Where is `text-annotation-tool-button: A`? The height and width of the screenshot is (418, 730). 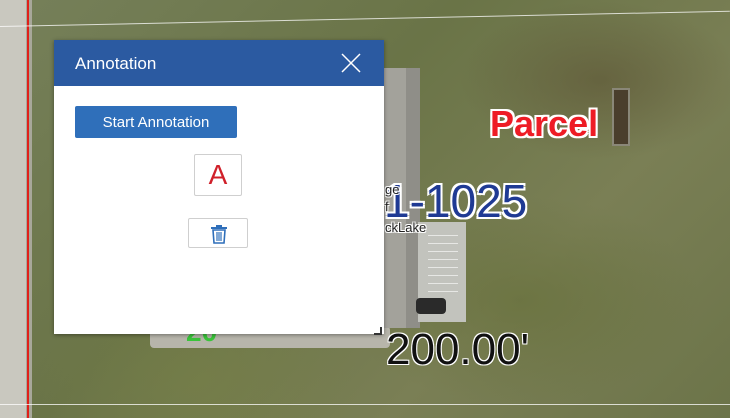 text-annotation-tool-button: A is located at coordinates (218, 175).